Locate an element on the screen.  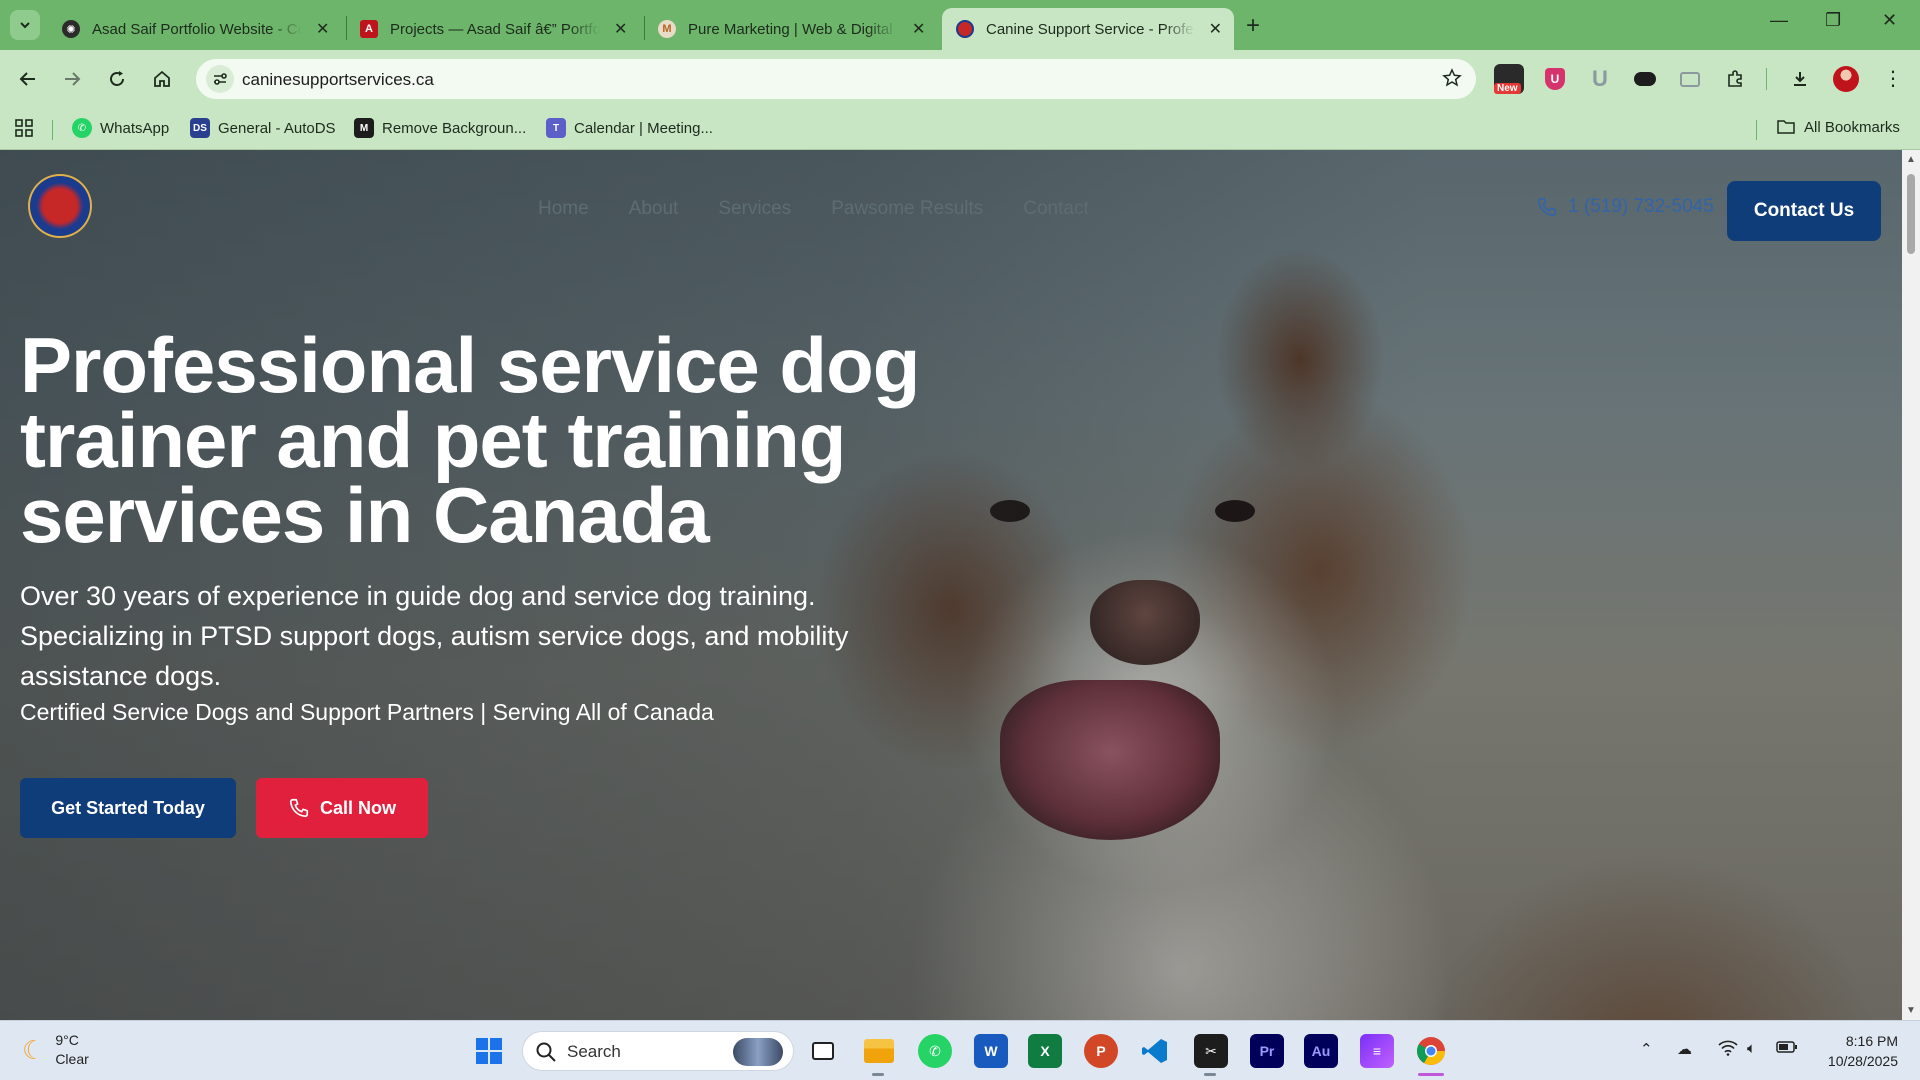
task-view-icon is located at coordinates (823, 1051).